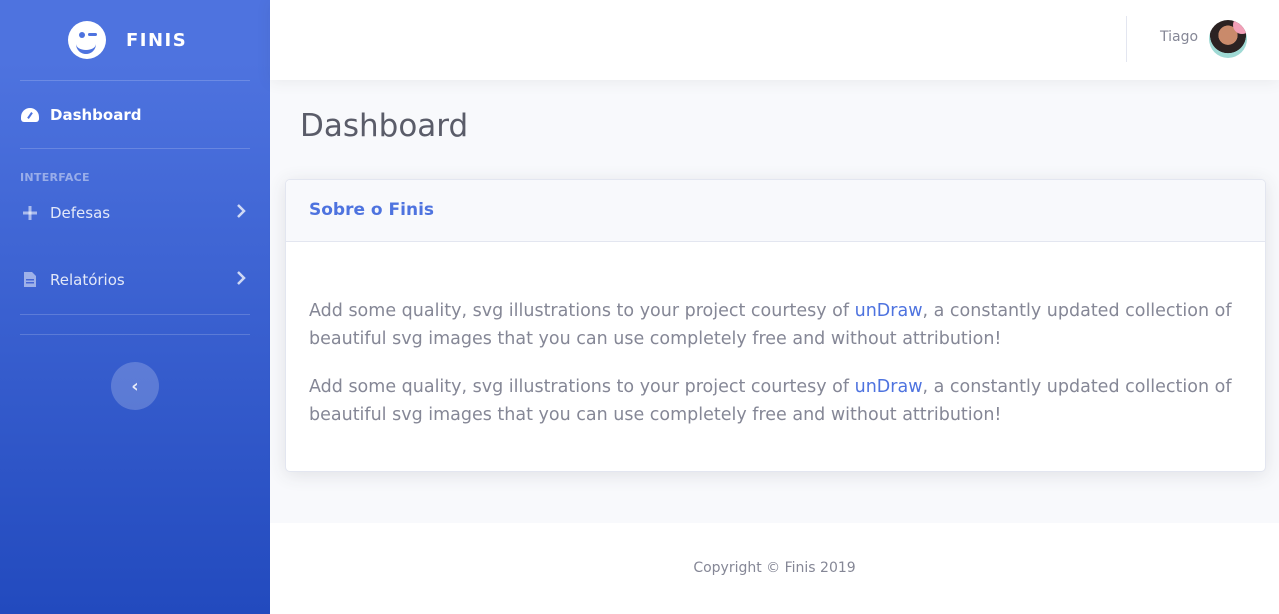  Describe the element at coordinates (1228, 39) in the screenshot. I see `avatar` at that location.